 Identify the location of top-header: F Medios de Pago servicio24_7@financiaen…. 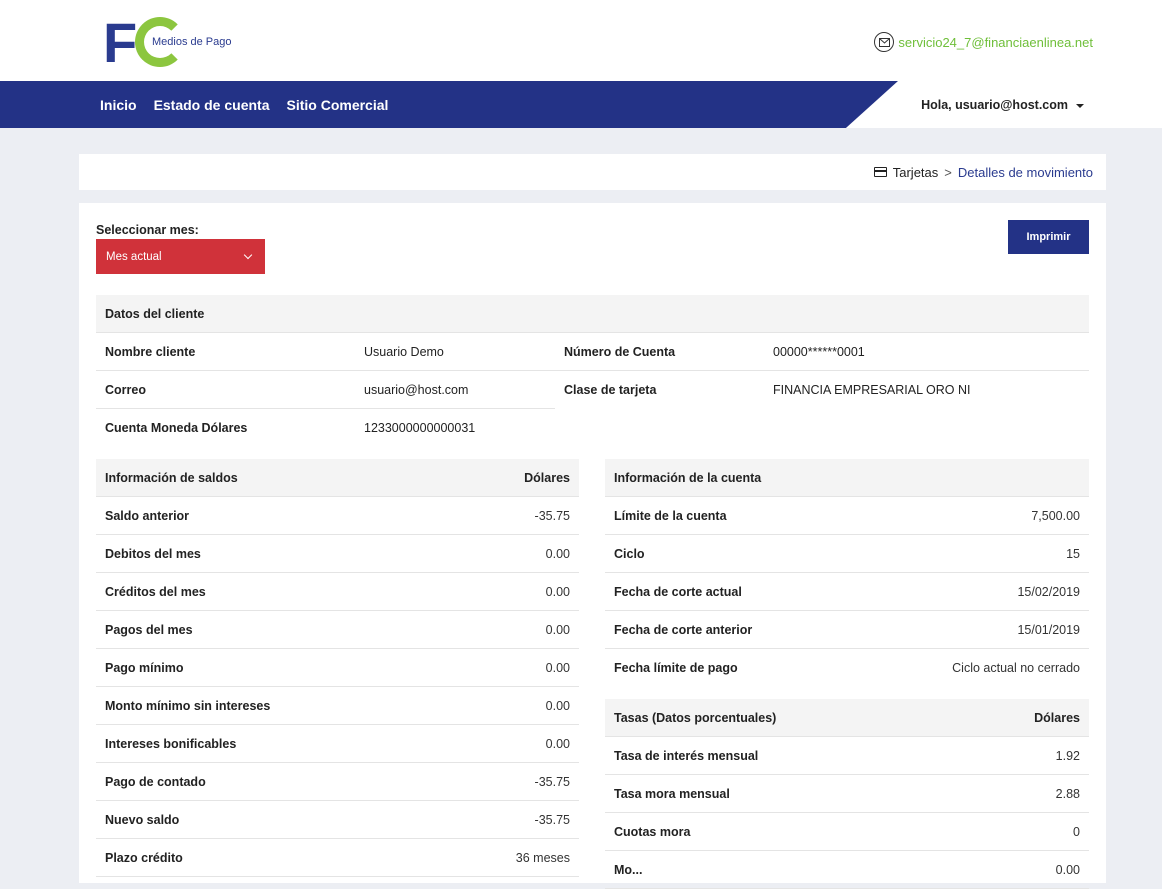
(581, 40).